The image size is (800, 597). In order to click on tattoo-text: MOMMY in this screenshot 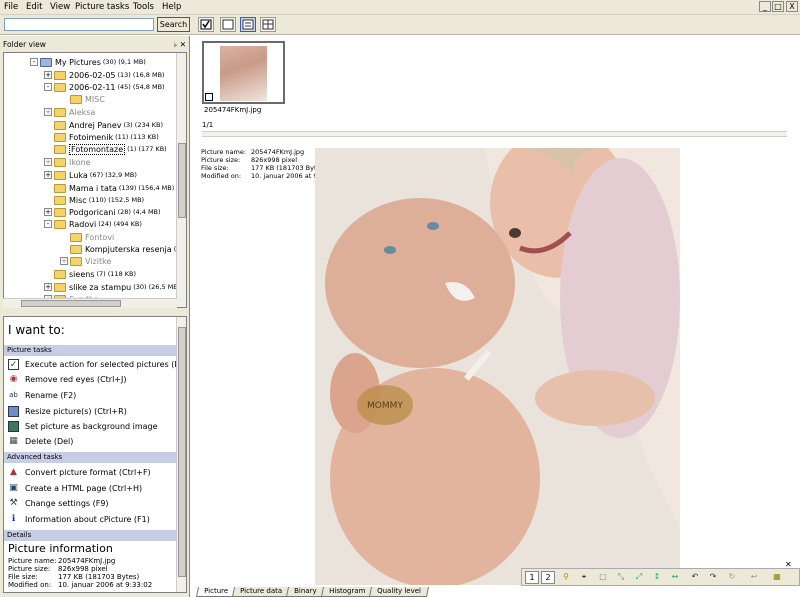, I will do `click(385, 406)`.